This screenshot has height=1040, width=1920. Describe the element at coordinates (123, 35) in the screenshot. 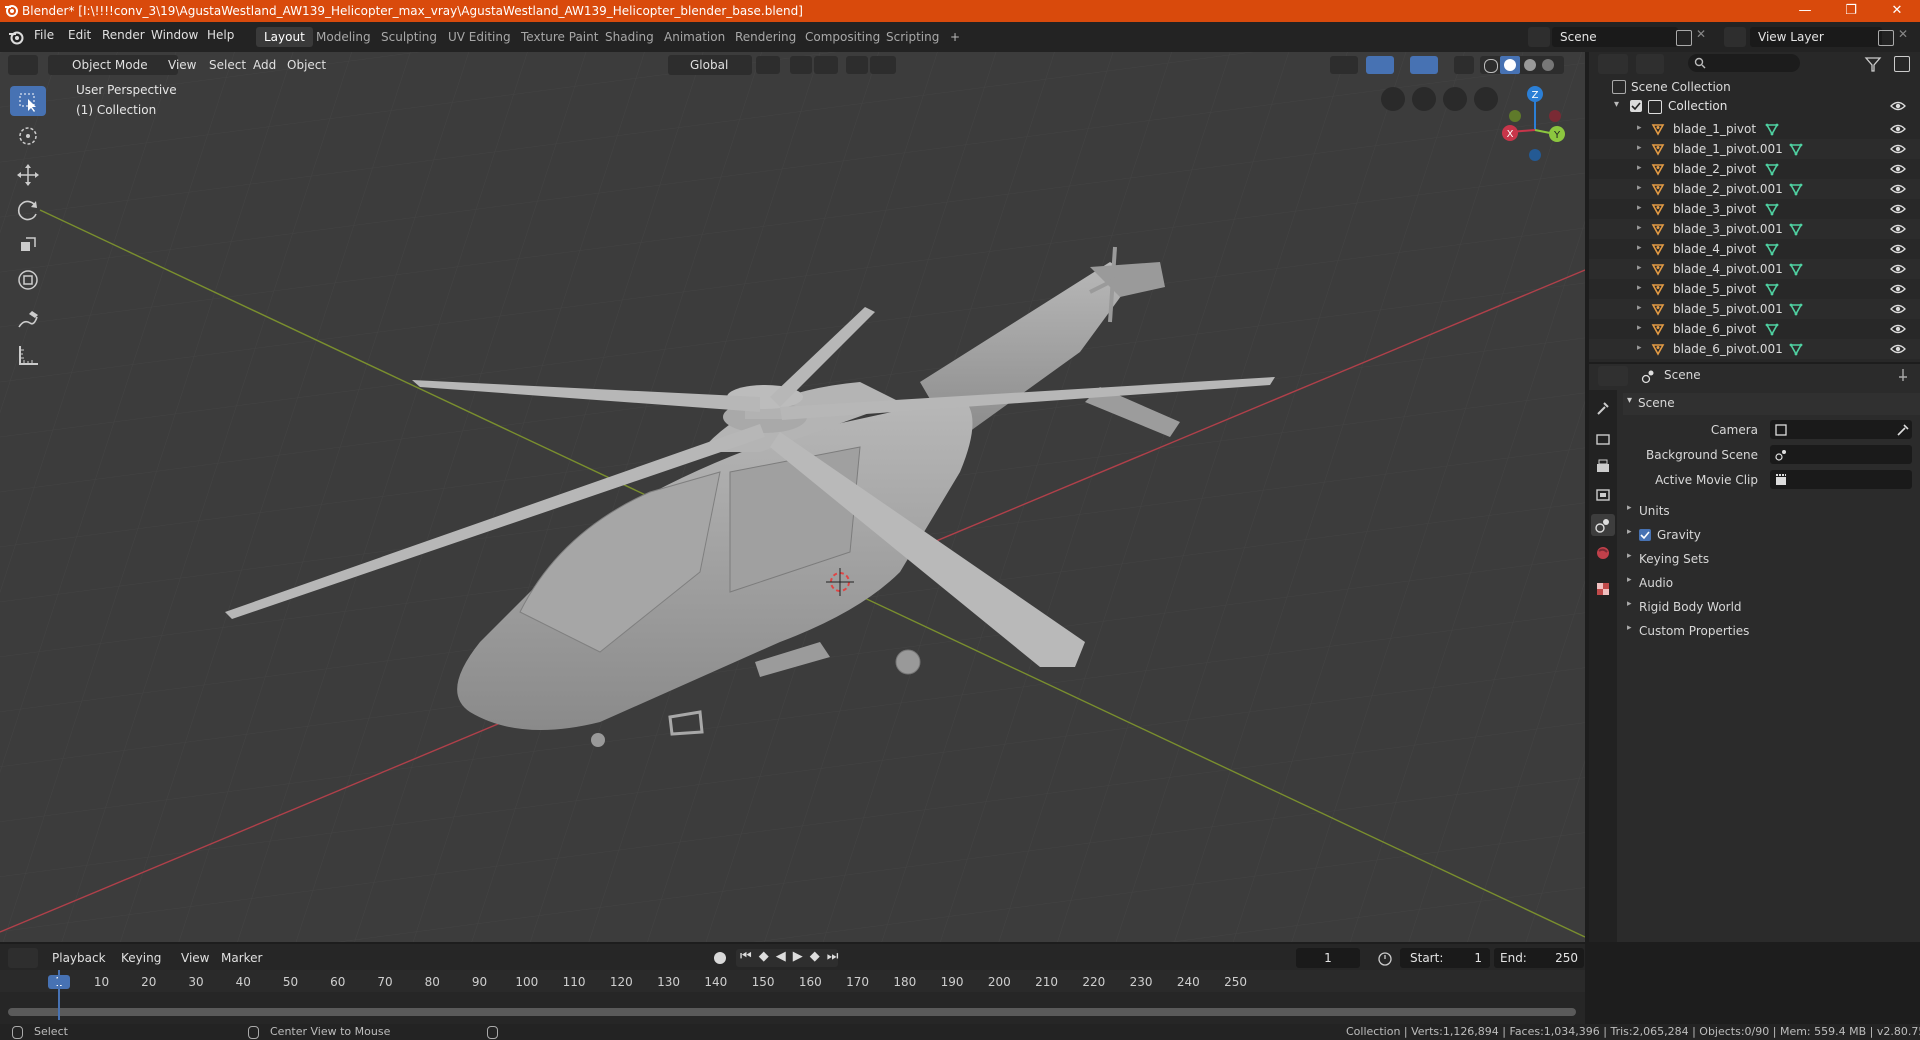

I see `menu-render: Render` at that location.